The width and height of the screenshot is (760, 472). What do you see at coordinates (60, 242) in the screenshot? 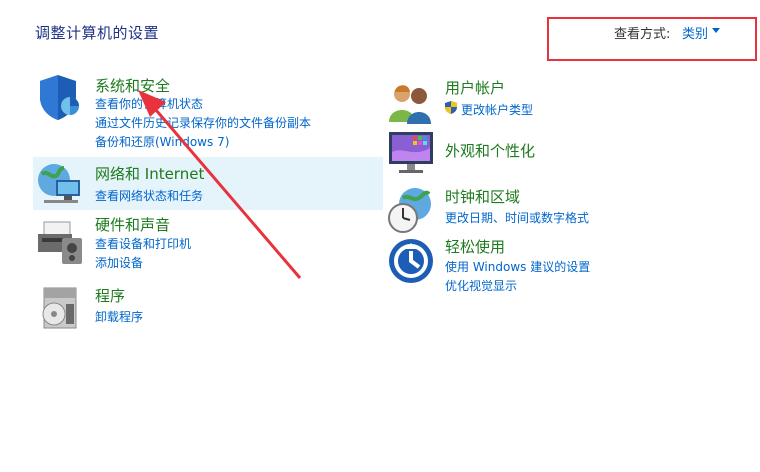
I see `printer-hardware-icon` at bounding box center [60, 242].